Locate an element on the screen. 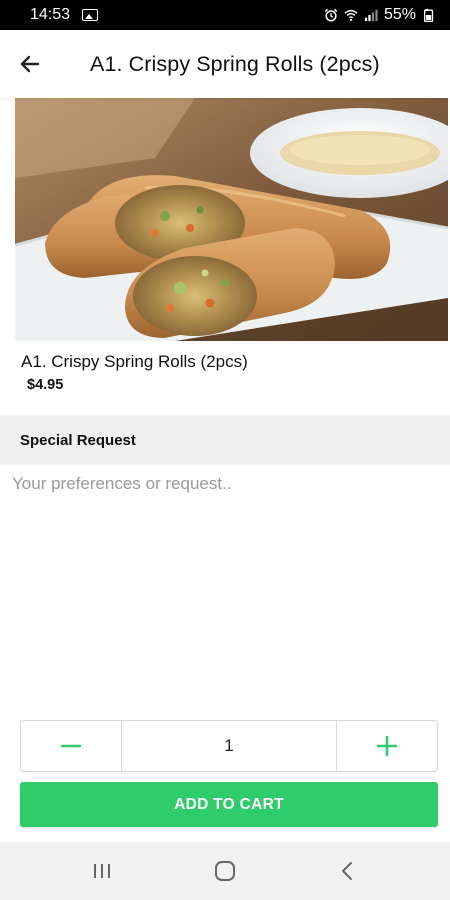  battery-percent: 55% is located at coordinates (399, 14).